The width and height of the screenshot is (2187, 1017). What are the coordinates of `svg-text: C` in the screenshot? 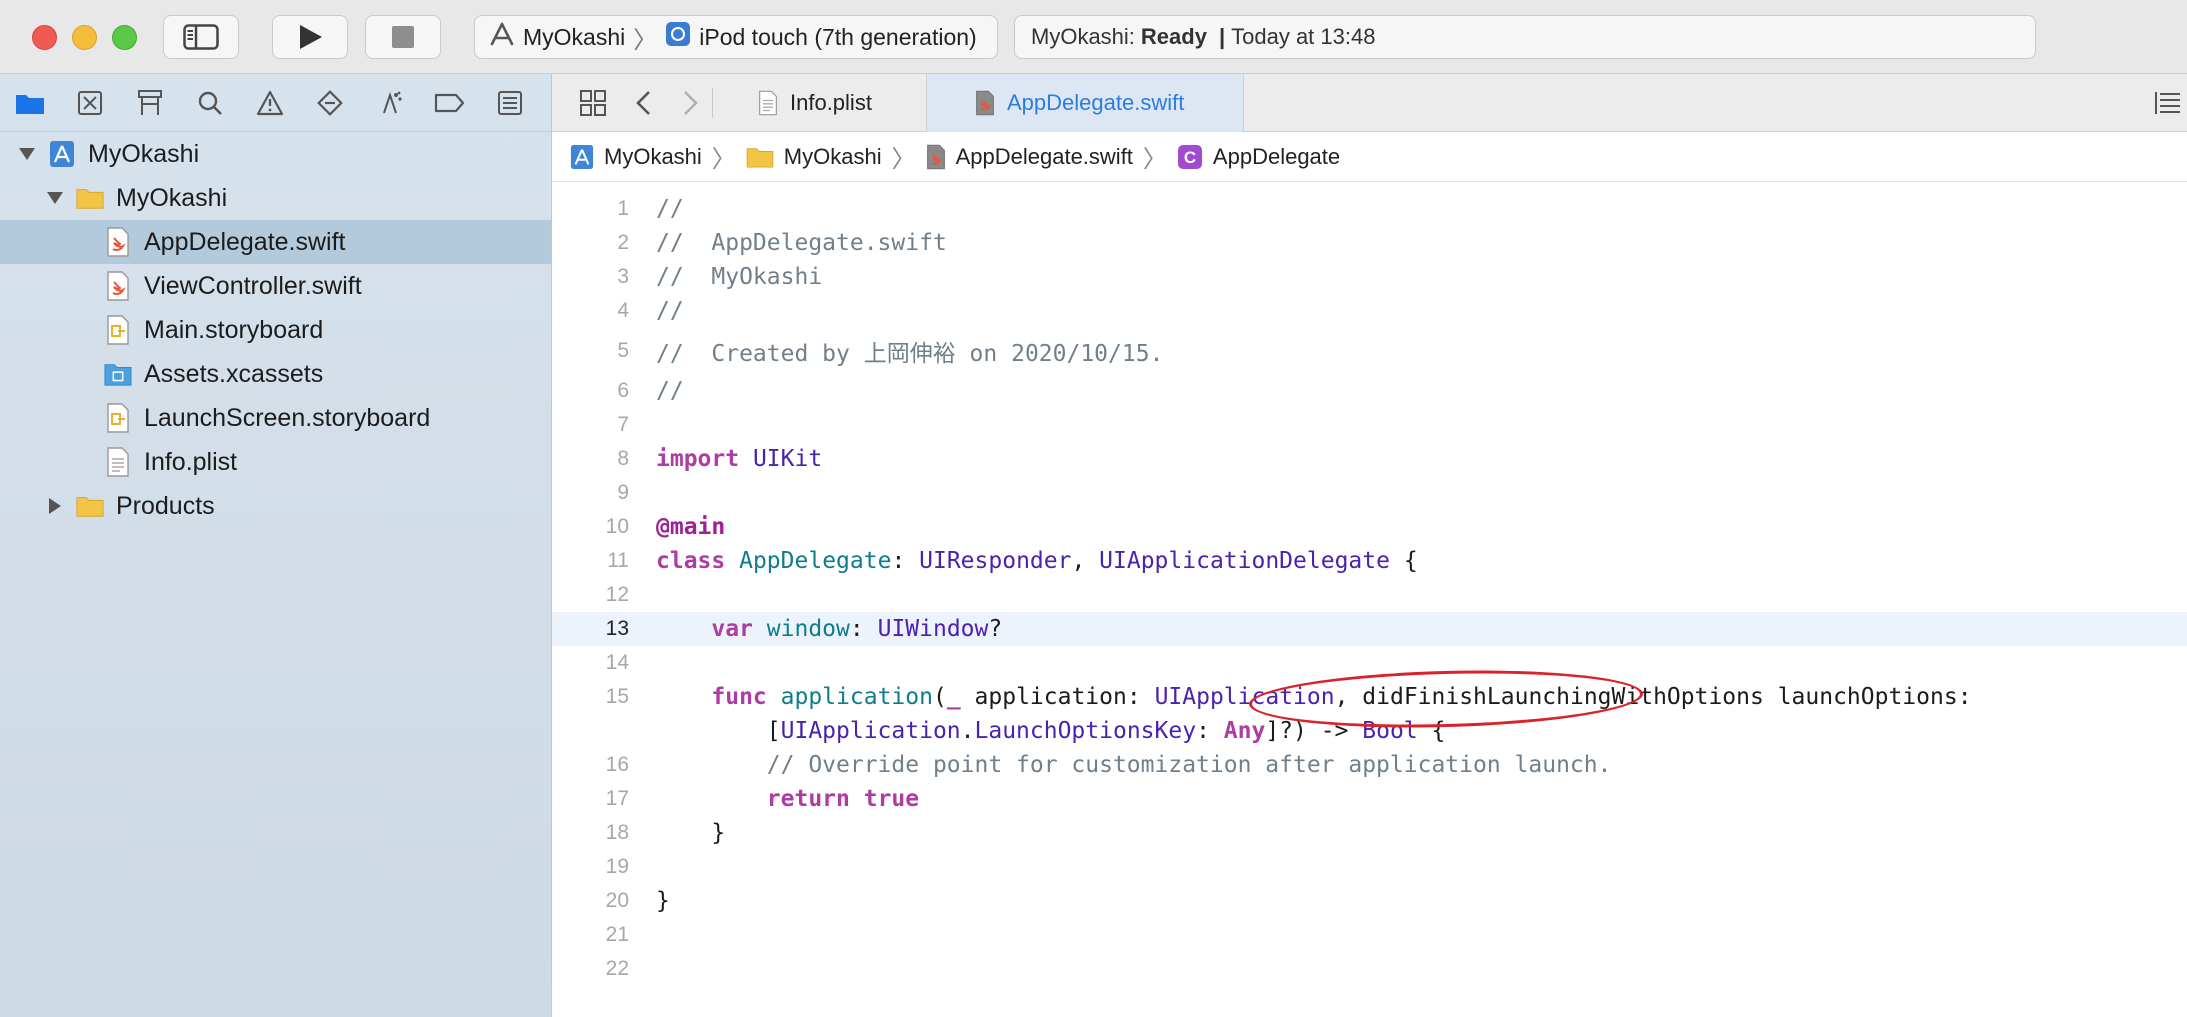 It's located at (1190, 157).